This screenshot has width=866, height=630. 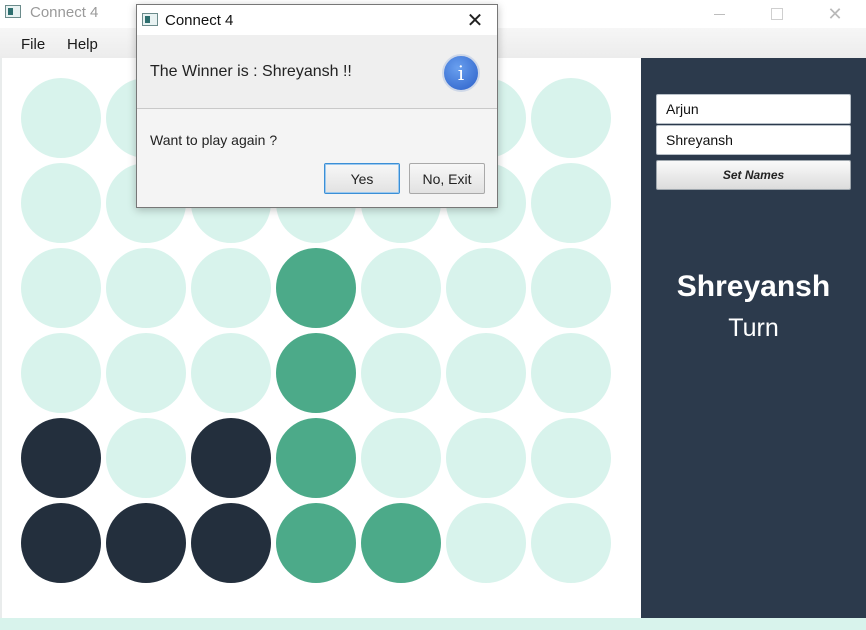 I want to click on info-icon: i, so click(x=461, y=73).